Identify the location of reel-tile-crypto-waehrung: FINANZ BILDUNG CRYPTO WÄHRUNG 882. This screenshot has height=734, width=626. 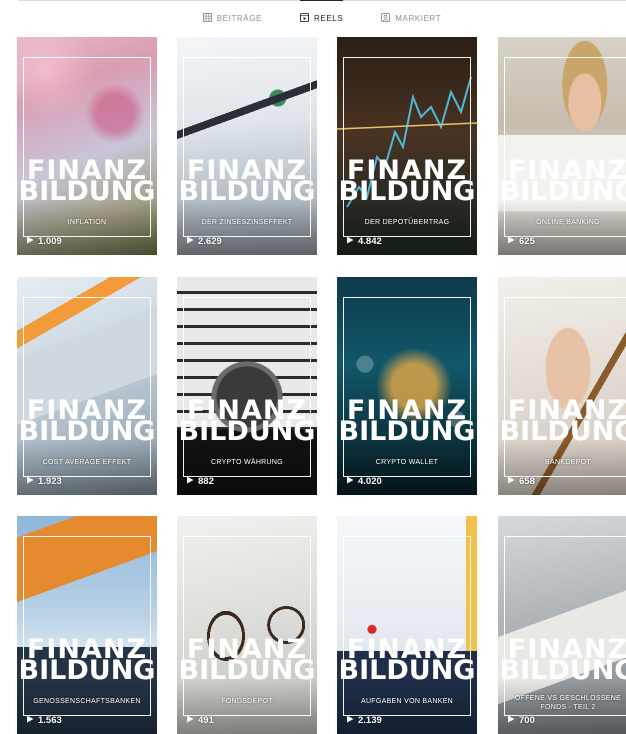
(247, 386).